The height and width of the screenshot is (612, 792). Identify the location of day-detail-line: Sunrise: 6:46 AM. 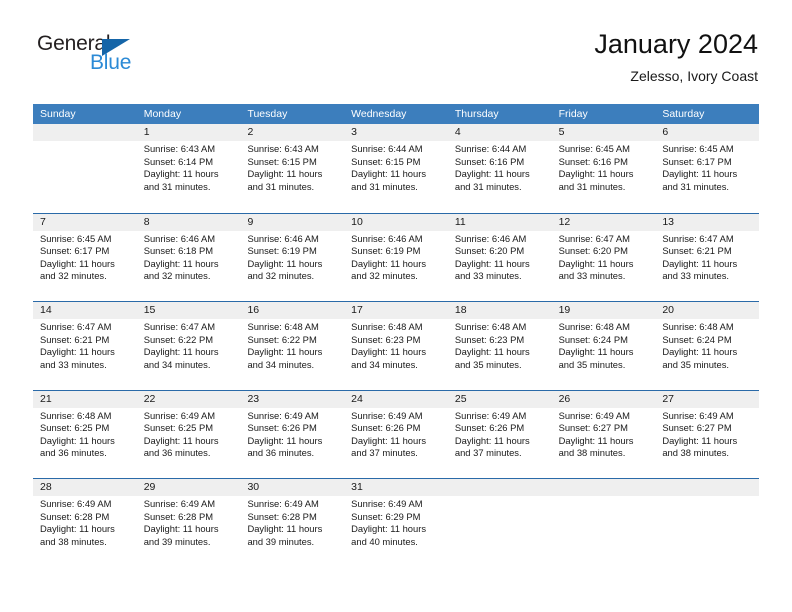
(387, 238).